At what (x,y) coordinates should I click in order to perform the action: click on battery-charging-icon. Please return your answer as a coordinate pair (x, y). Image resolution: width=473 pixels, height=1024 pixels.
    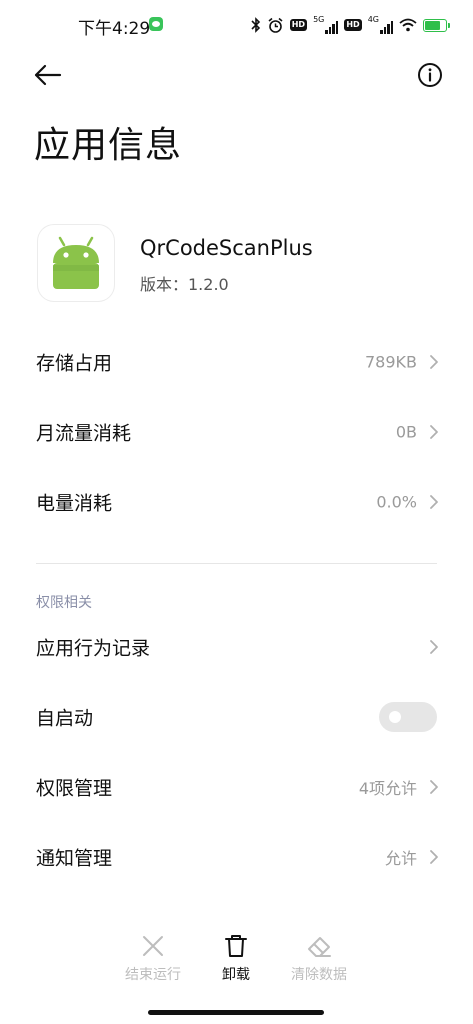
    Looking at the image, I should click on (436, 25).